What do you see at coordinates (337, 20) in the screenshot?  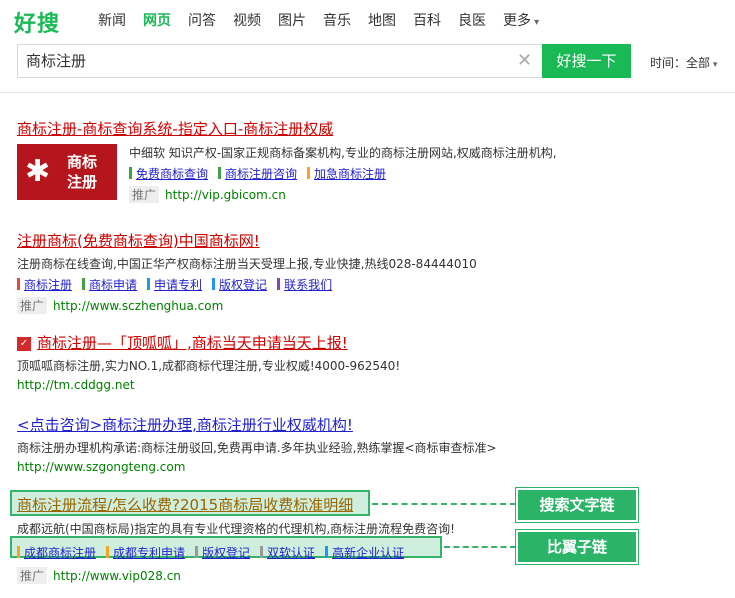 I see `nav-music: 音乐` at bounding box center [337, 20].